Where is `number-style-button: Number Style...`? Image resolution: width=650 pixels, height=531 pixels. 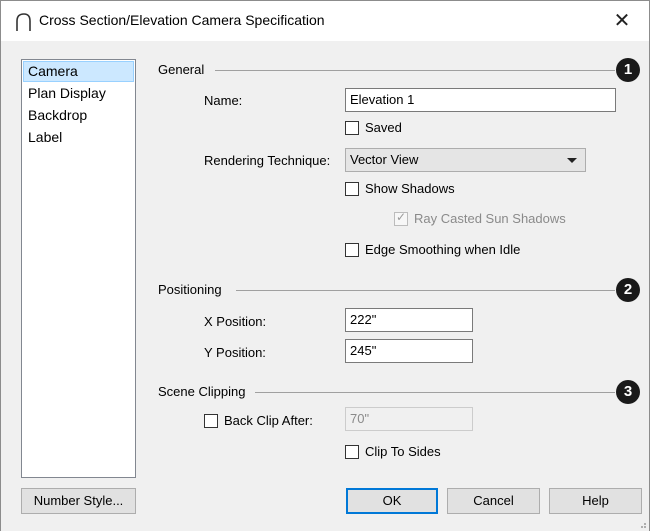 number-style-button: Number Style... is located at coordinates (78, 501).